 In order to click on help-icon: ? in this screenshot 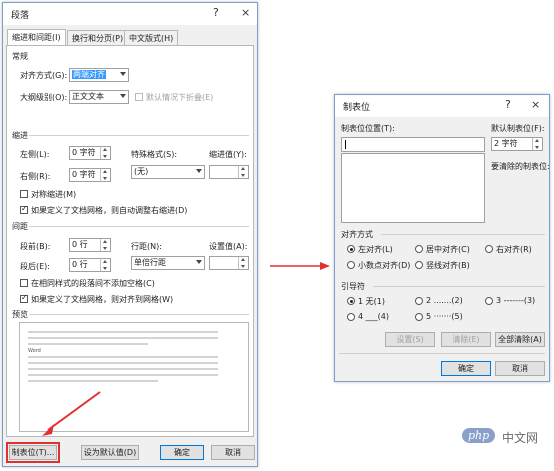, I will do `click(508, 104)`.